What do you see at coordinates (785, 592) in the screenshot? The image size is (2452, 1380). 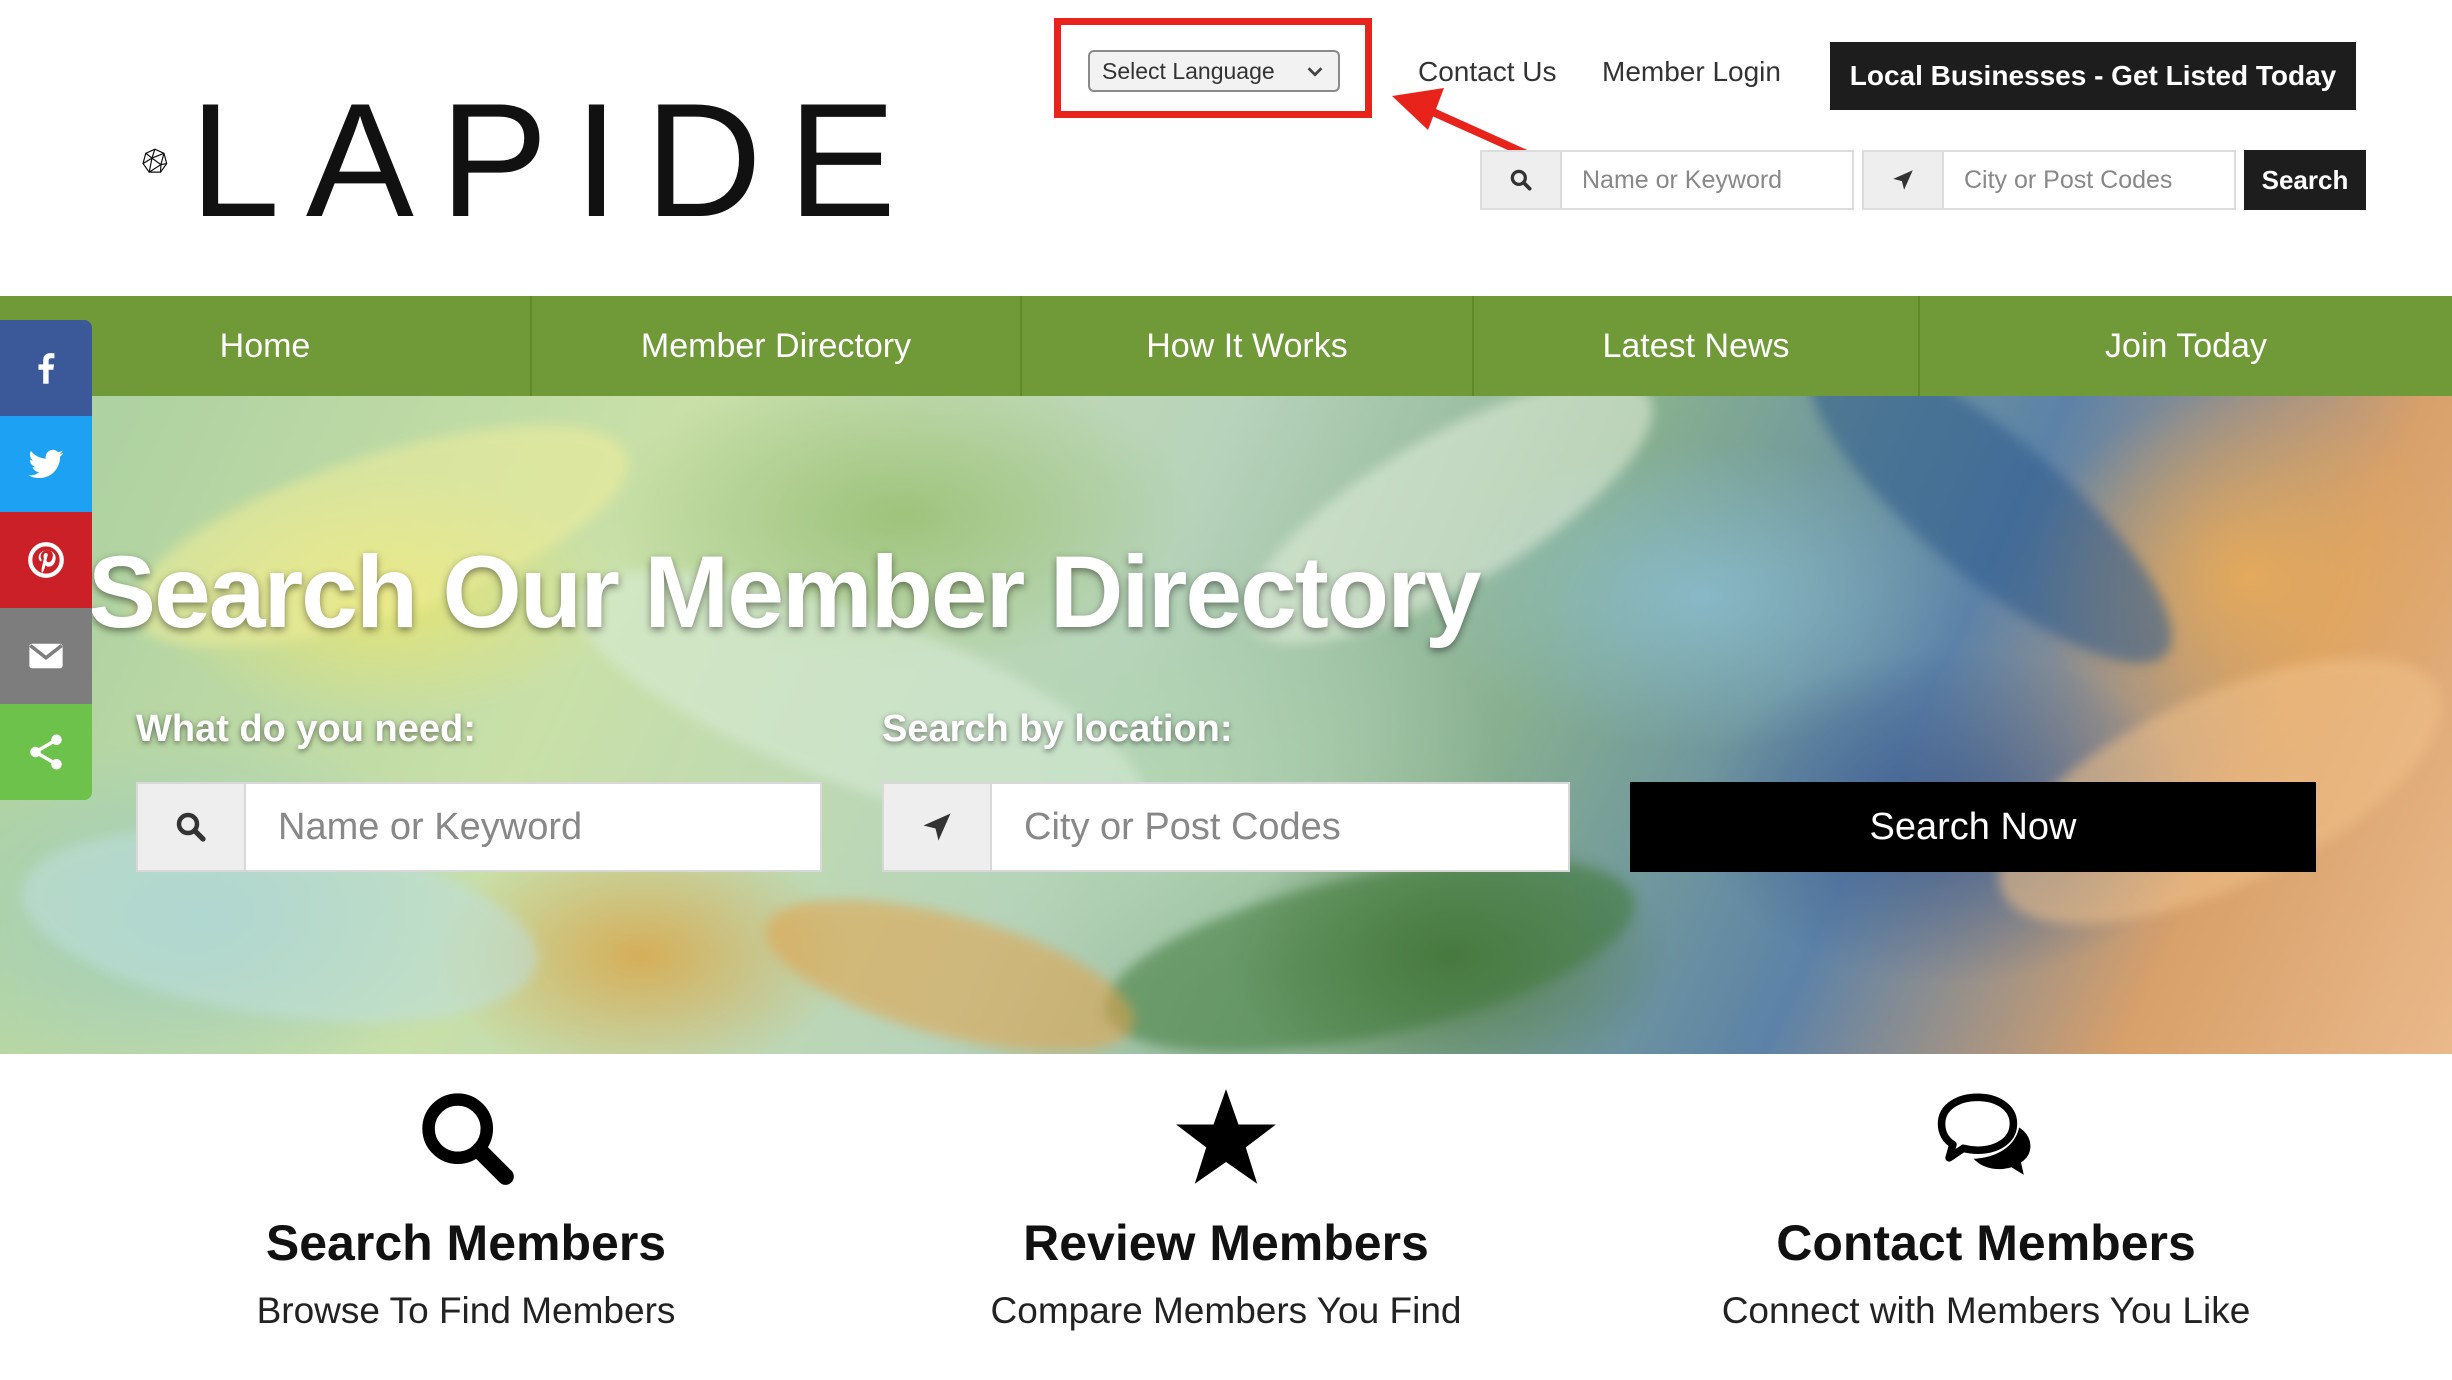 I see `hero-title: Search Our Member Directory` at bounding box center [785, 592].